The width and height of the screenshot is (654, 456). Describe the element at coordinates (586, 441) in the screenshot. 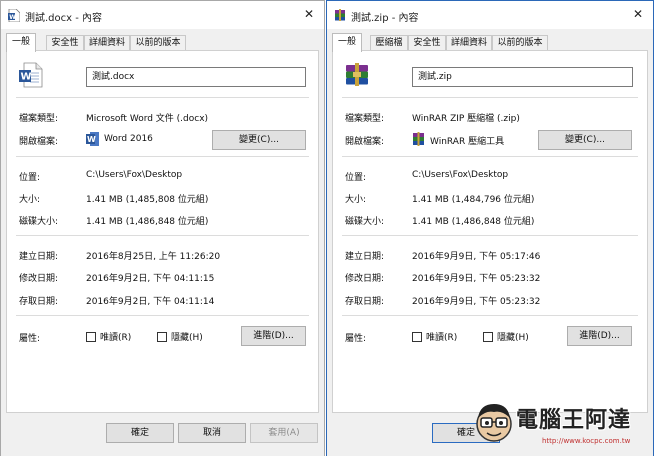

I see `watermark-url: http://www.kocpc.com.tw` at that location.